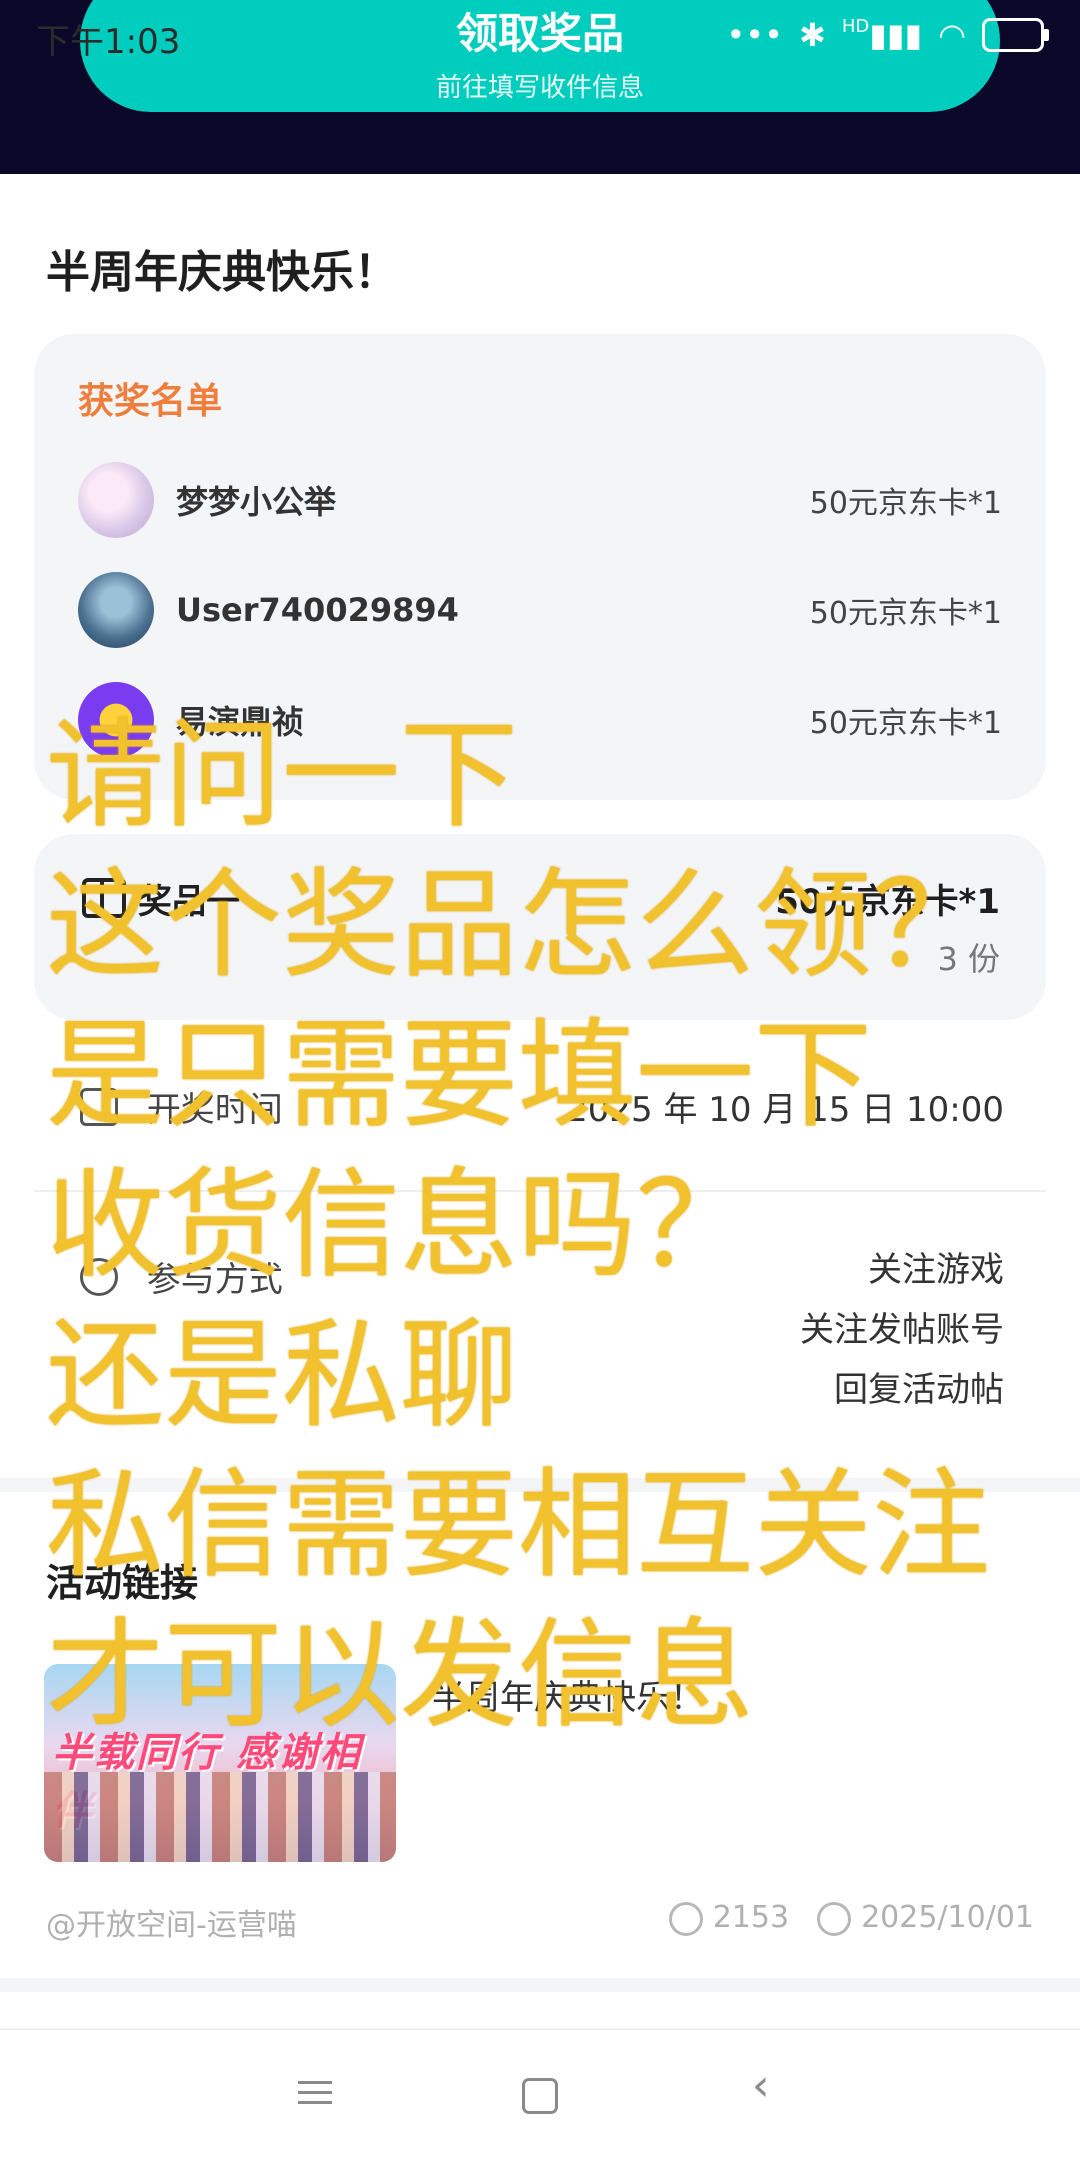 Image resolution: width=1080 pixels, height=2162 pixels. I want to click on home-icon, so click(540, 2096).